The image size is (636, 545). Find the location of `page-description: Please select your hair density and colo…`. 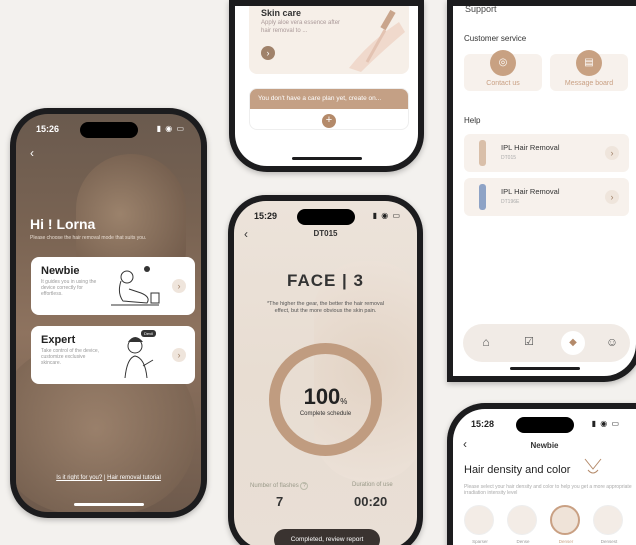

page-description: Please select your hair density and colo… is located at coordinates (548, 490).